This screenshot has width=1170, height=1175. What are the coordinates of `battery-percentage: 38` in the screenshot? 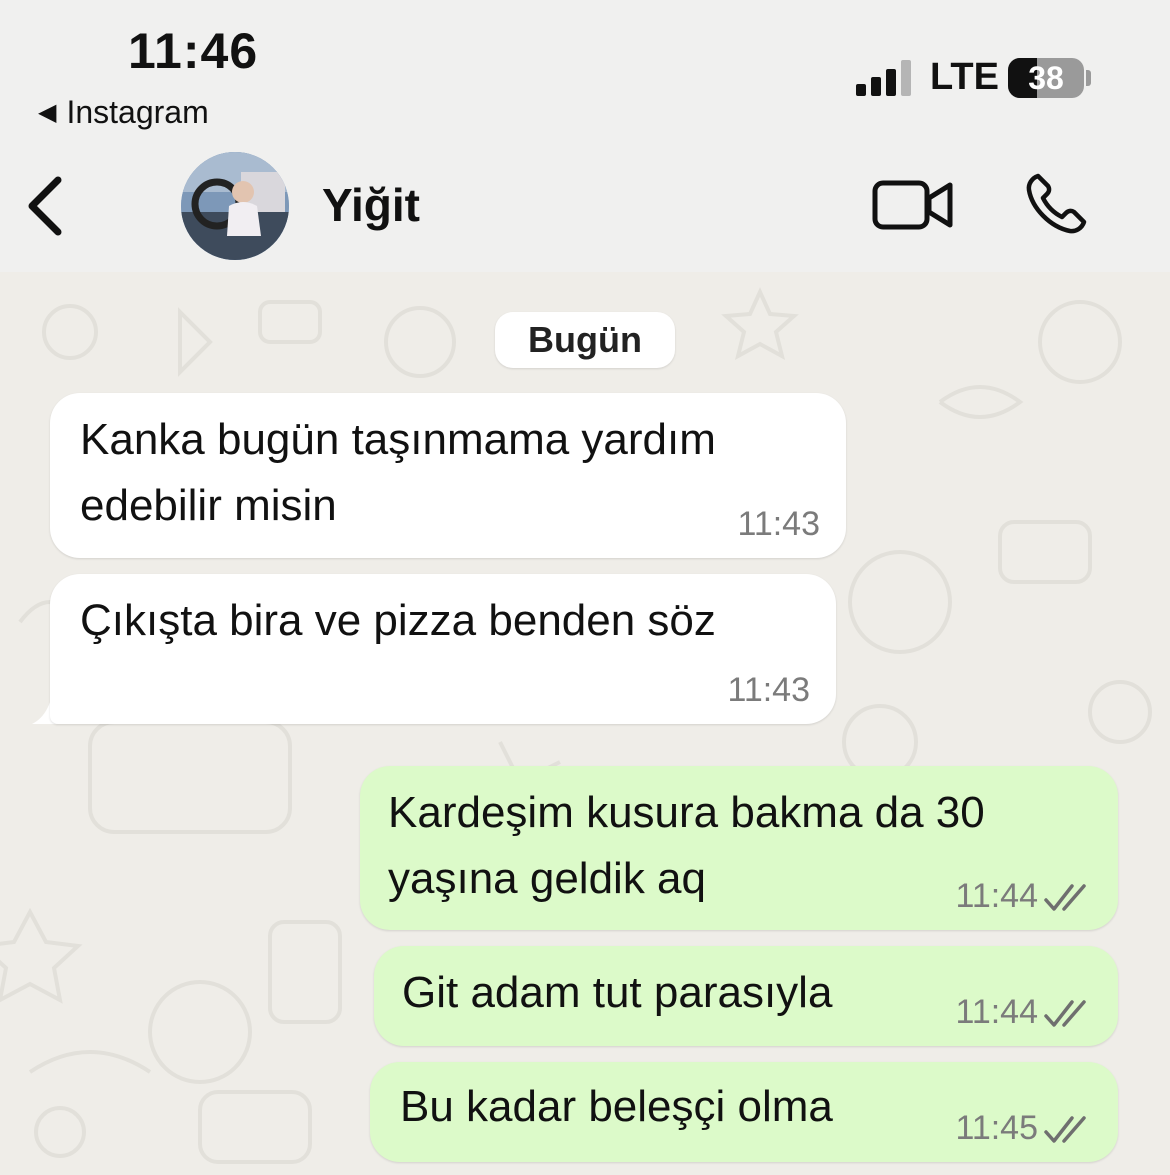 It's located at (1046, 78).